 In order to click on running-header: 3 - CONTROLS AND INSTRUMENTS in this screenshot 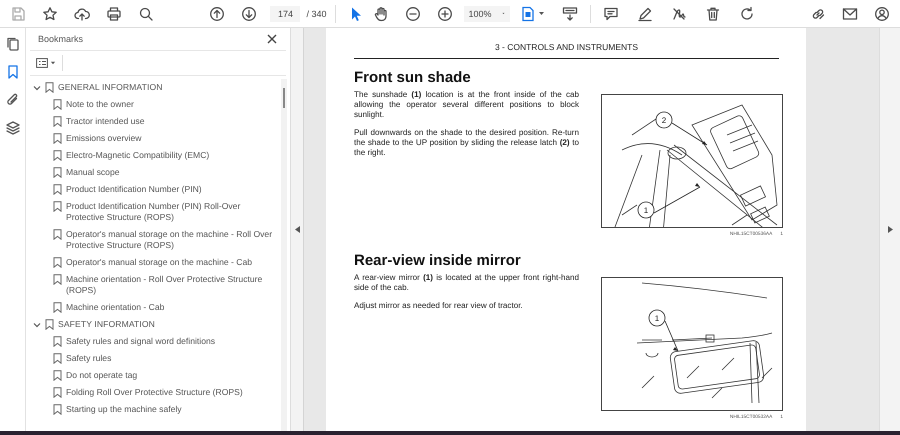, I will do `click(566, 50)`.